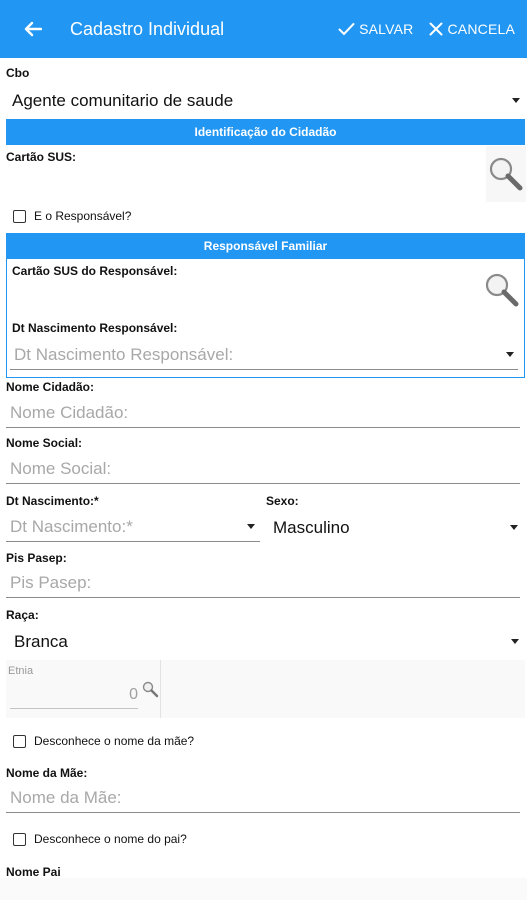 This screenshot has height=900, width=527. I want to click on responsavel-checkbox-box, so click(19, 216).